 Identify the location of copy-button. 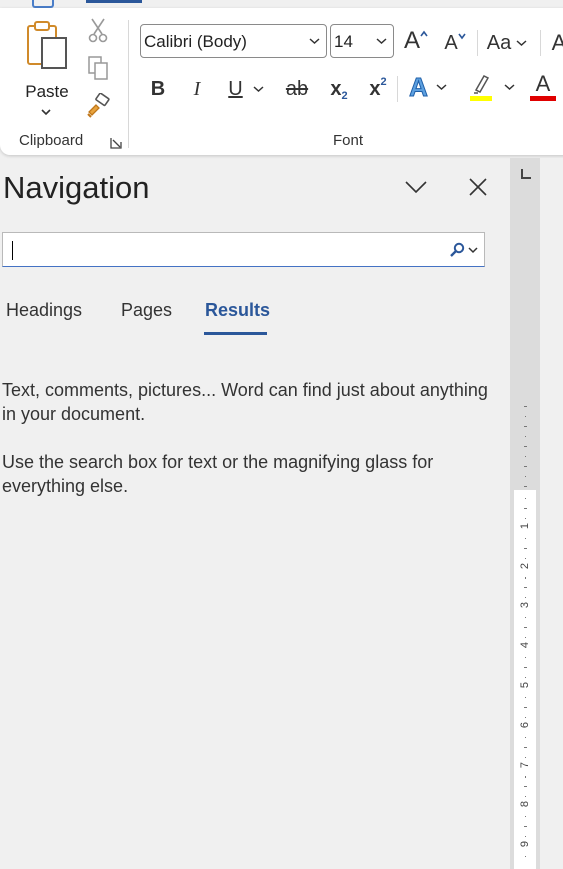
(98, 68).